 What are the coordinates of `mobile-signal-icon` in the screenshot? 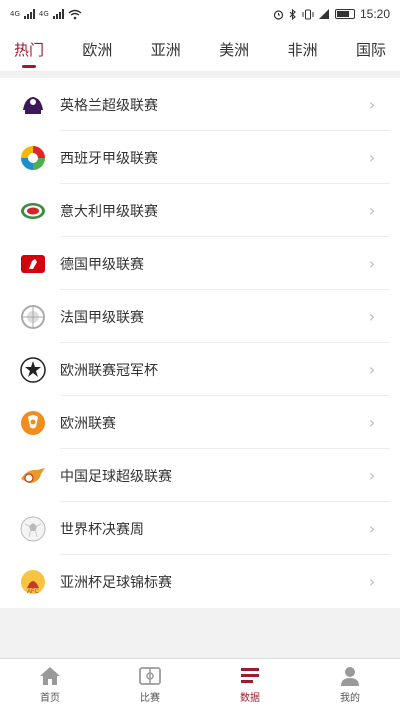 It's located at (323, 13).